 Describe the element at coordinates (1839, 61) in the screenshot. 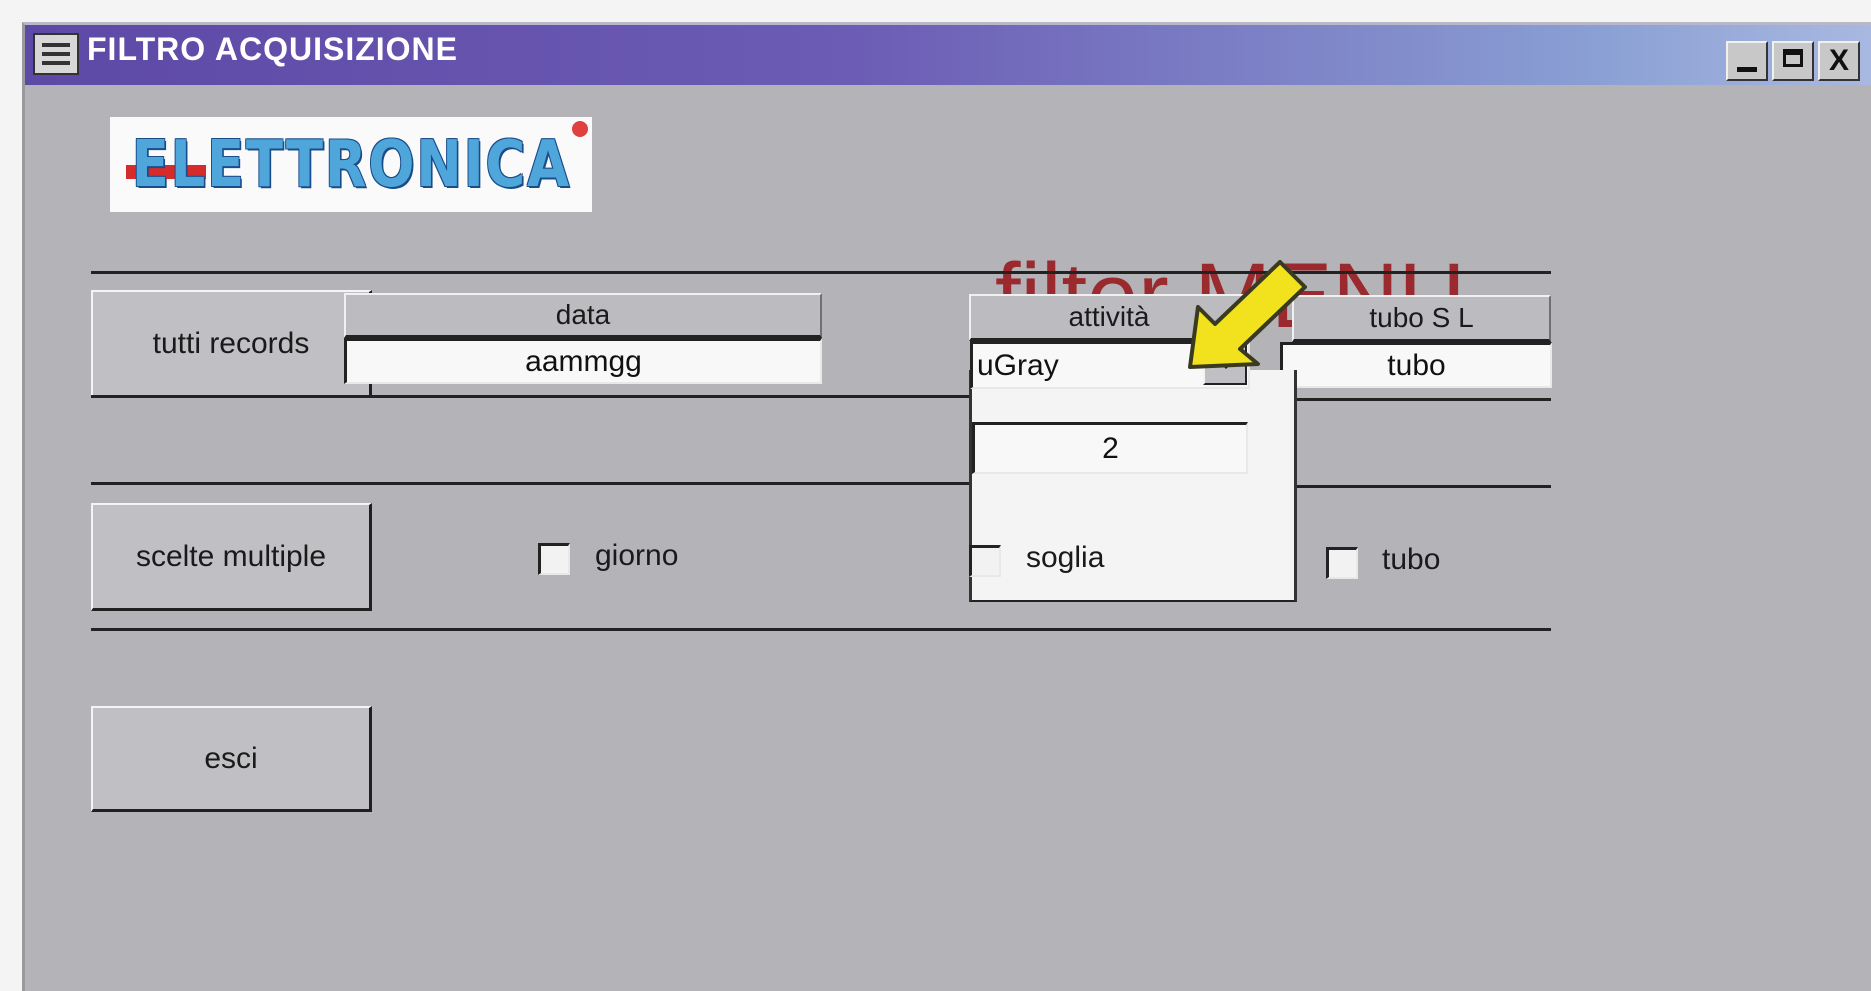

I see `close-button: X` at that location.